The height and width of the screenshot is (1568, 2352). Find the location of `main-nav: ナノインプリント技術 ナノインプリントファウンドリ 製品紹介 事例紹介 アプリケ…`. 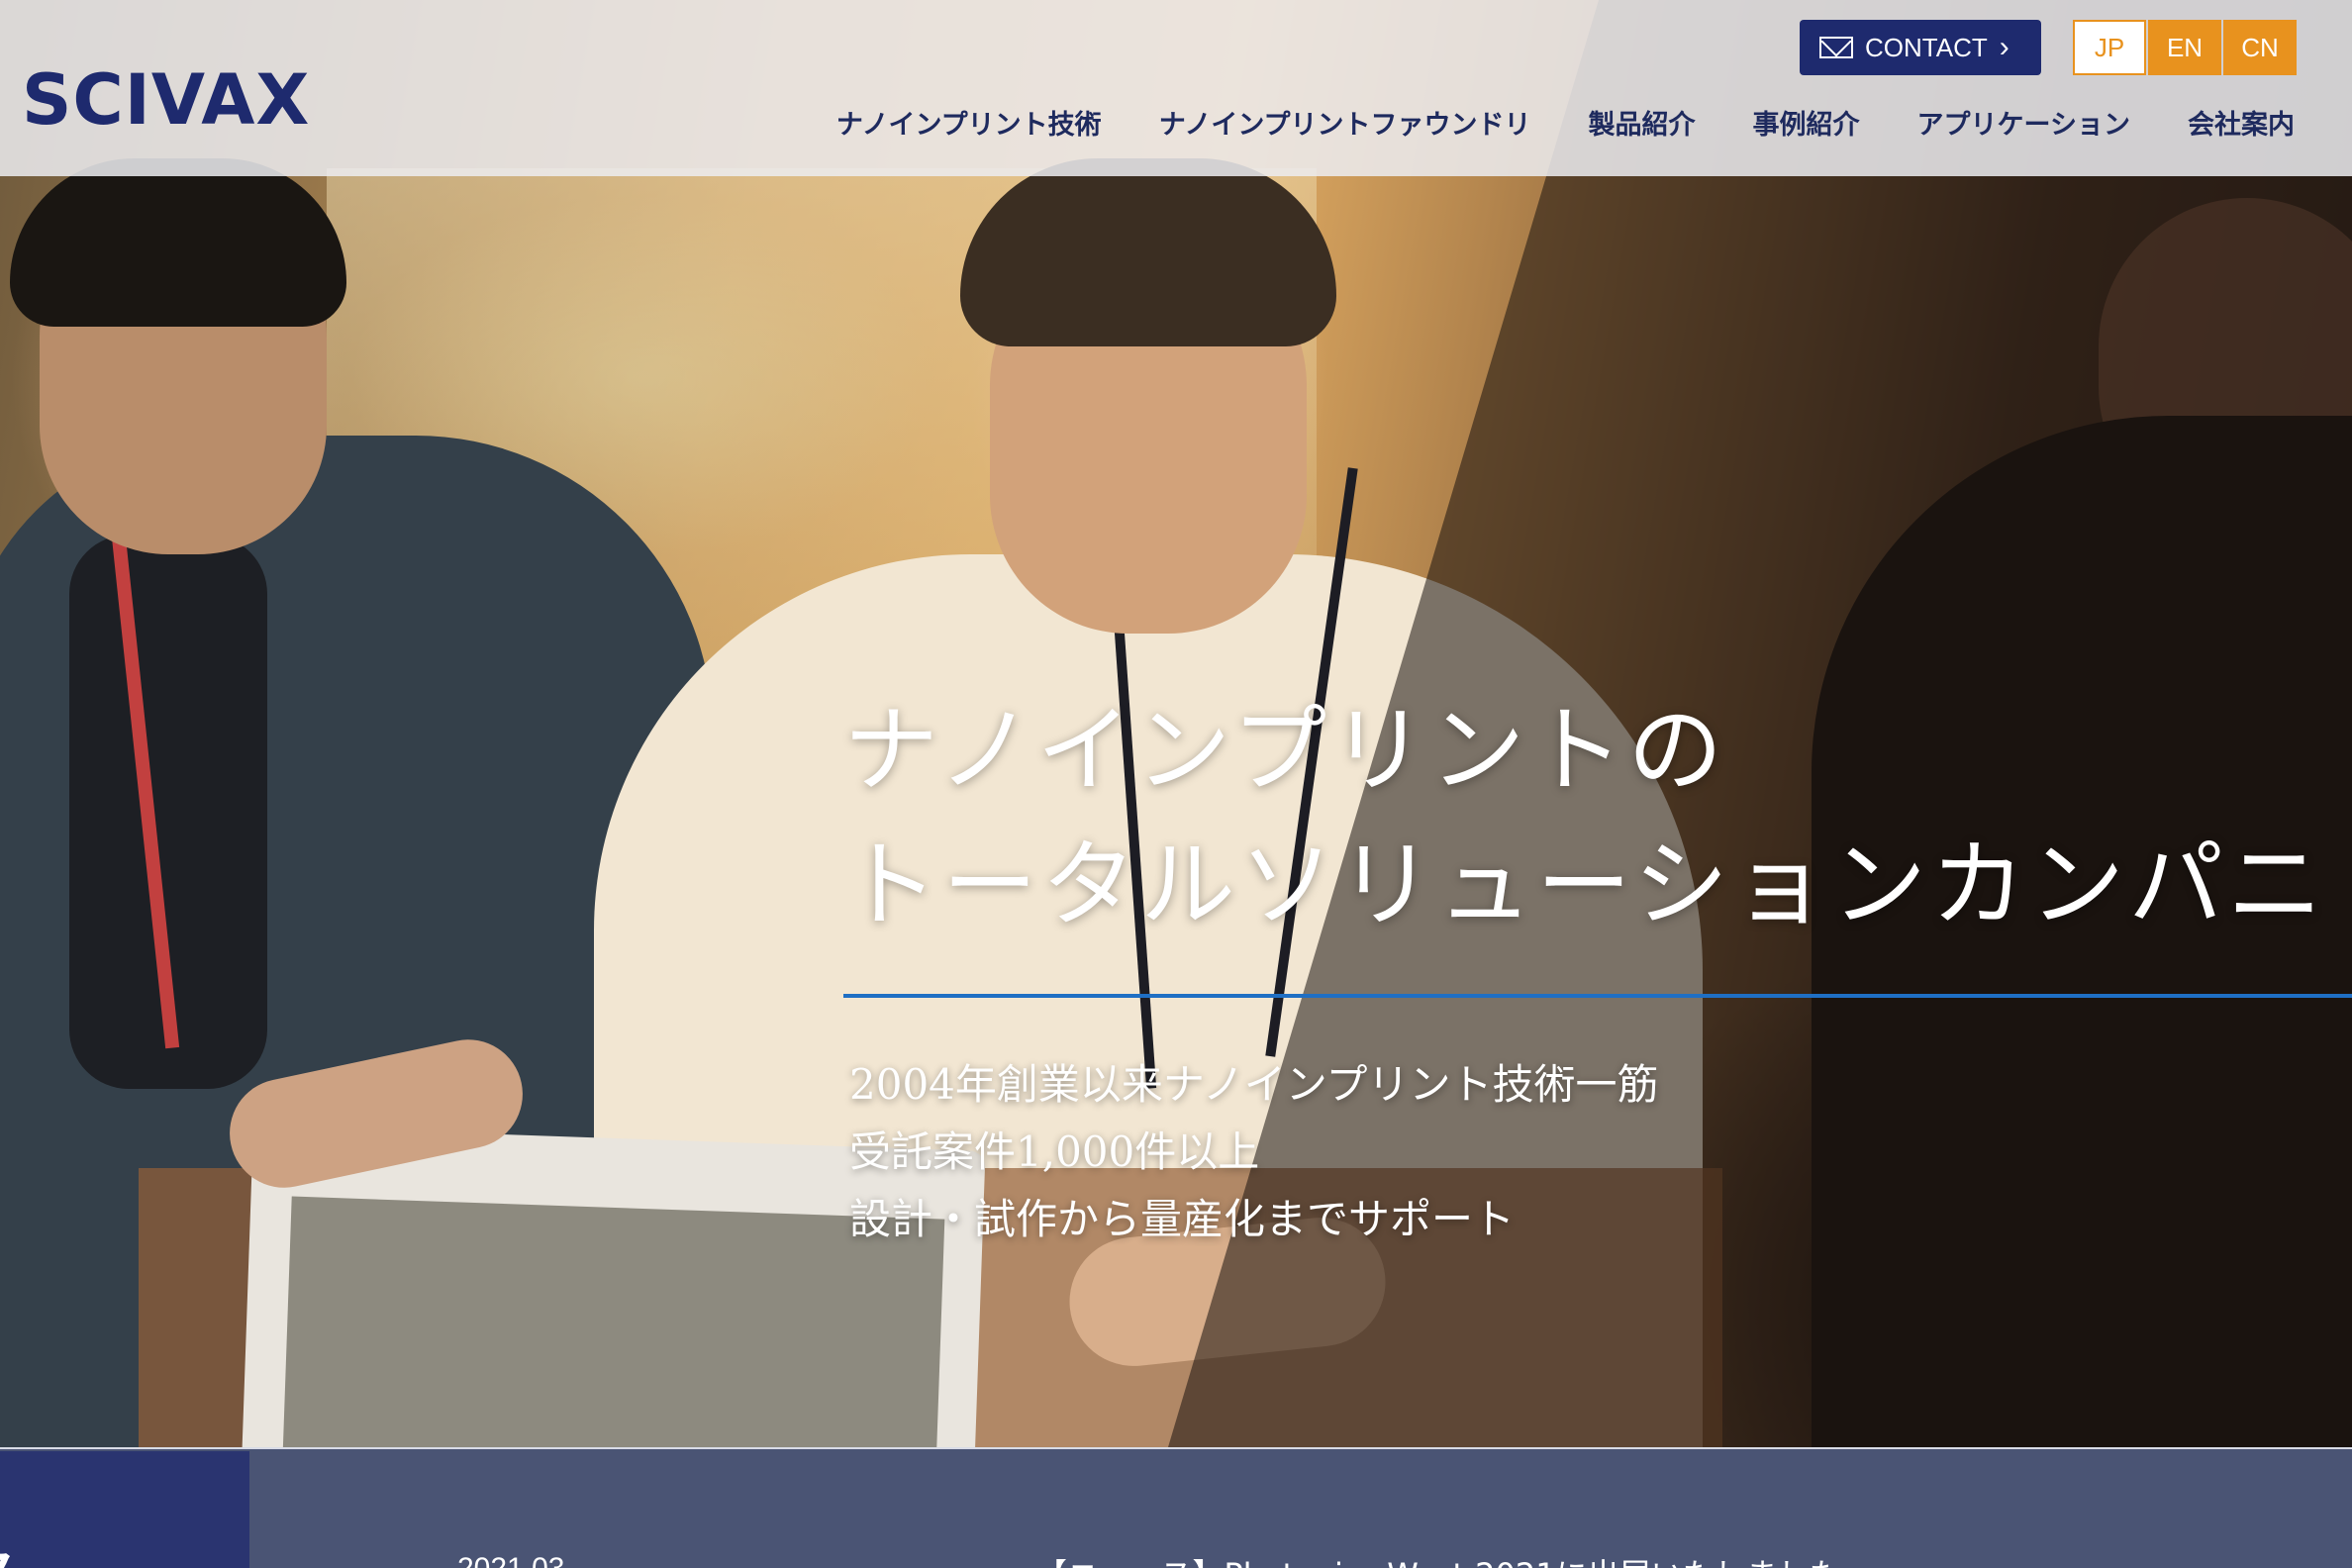

main-nav: ナノインプリント技術 ナノインプリントファウンドリ 製品紹介 事例紹介 アプリケ… is located at coordinates (1565, 122).